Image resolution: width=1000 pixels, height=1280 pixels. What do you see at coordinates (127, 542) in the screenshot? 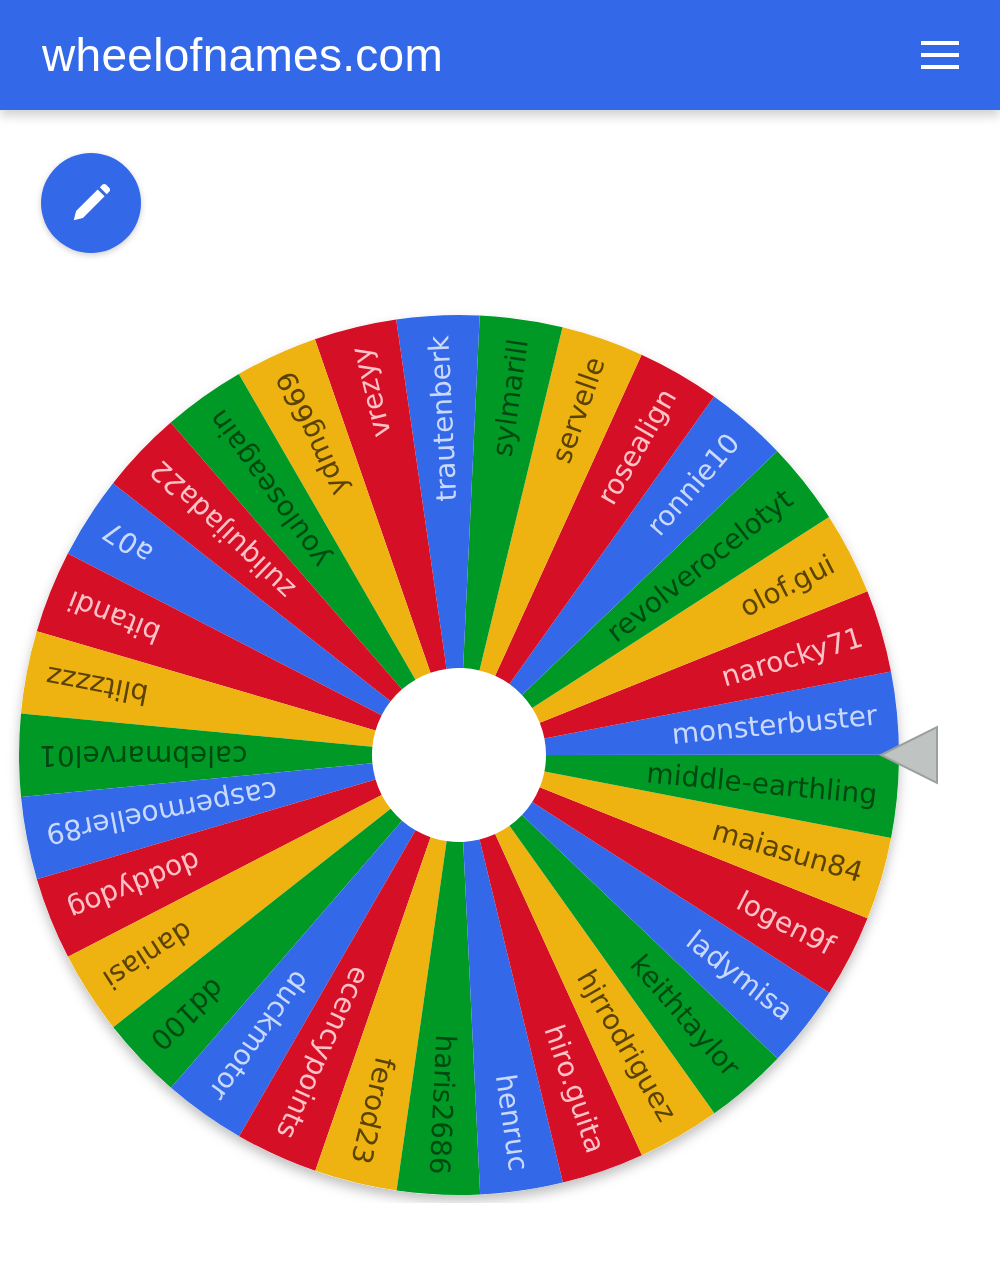
I see `wheel-name: a07` at bounding box center [127, 542].